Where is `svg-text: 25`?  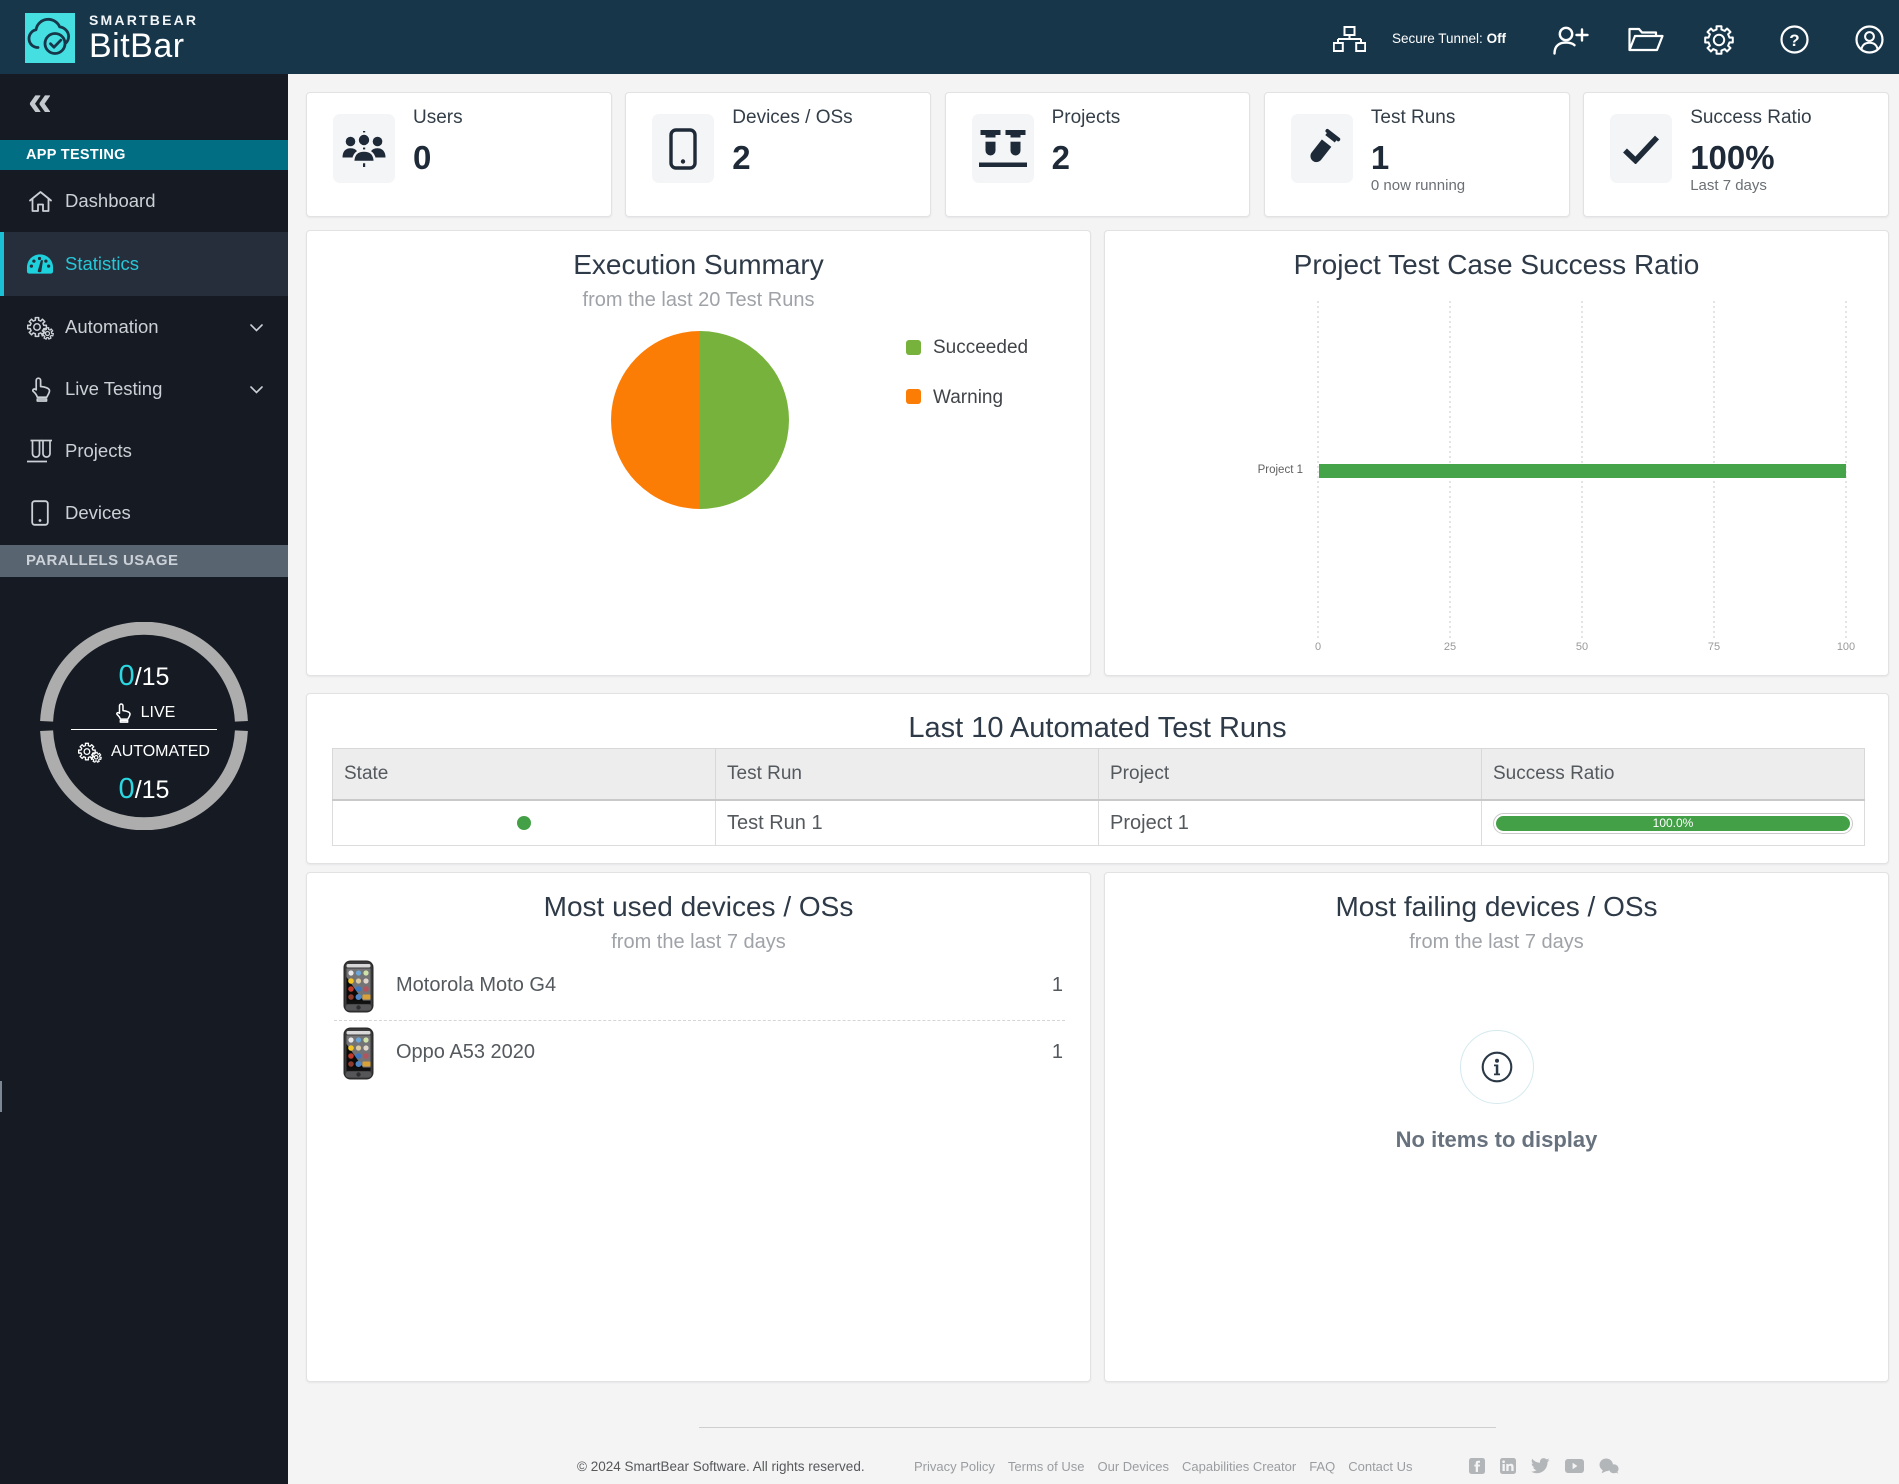 svg-text: 25 is located at coordinates (1450, 647).